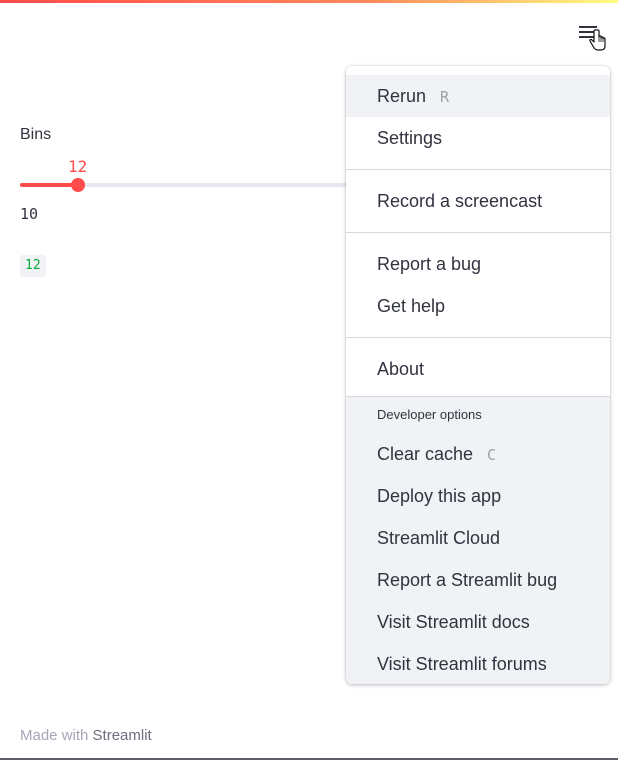 The width and height of the screenshot is (618, 760). What do you see at coordinates (78, 166) in the screenshot?
I see `slider-current-value: 12` at bounding box center [78, 166].